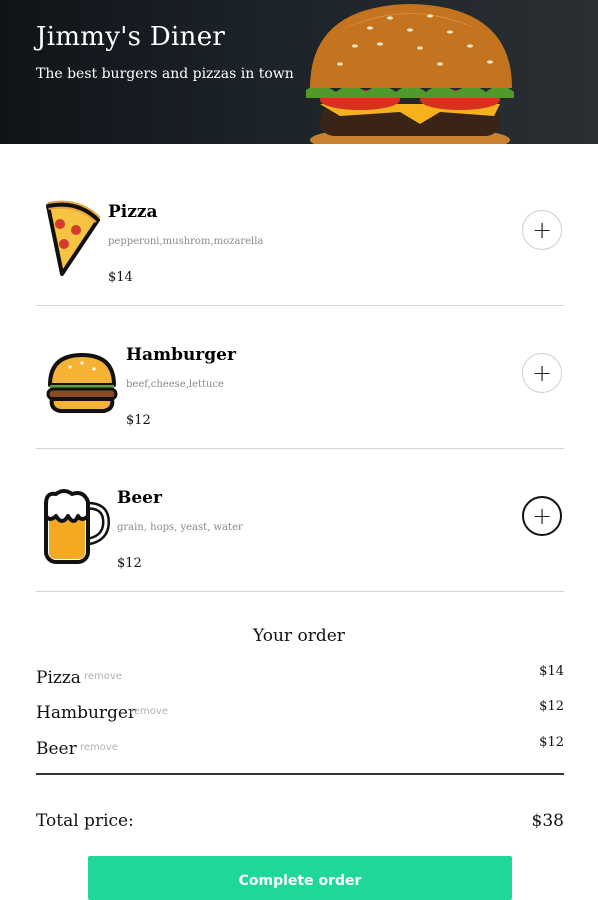  What do you see at coordinates (542, 516) in the screenshot?
I see `add-beer-button: +` at bounding box center [542, 516].